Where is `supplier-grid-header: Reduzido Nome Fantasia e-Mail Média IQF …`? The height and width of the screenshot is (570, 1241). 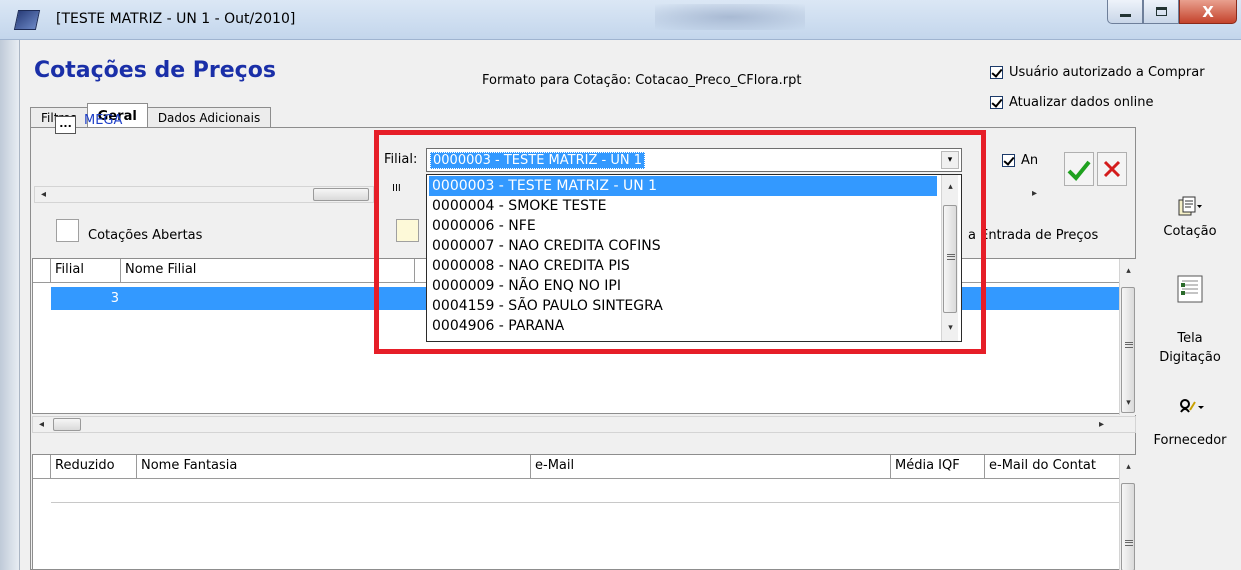
supplier-grid-header: Reduzido Nome Fantasia e-Mail Média IQF … is located at coordinates (576, 467).